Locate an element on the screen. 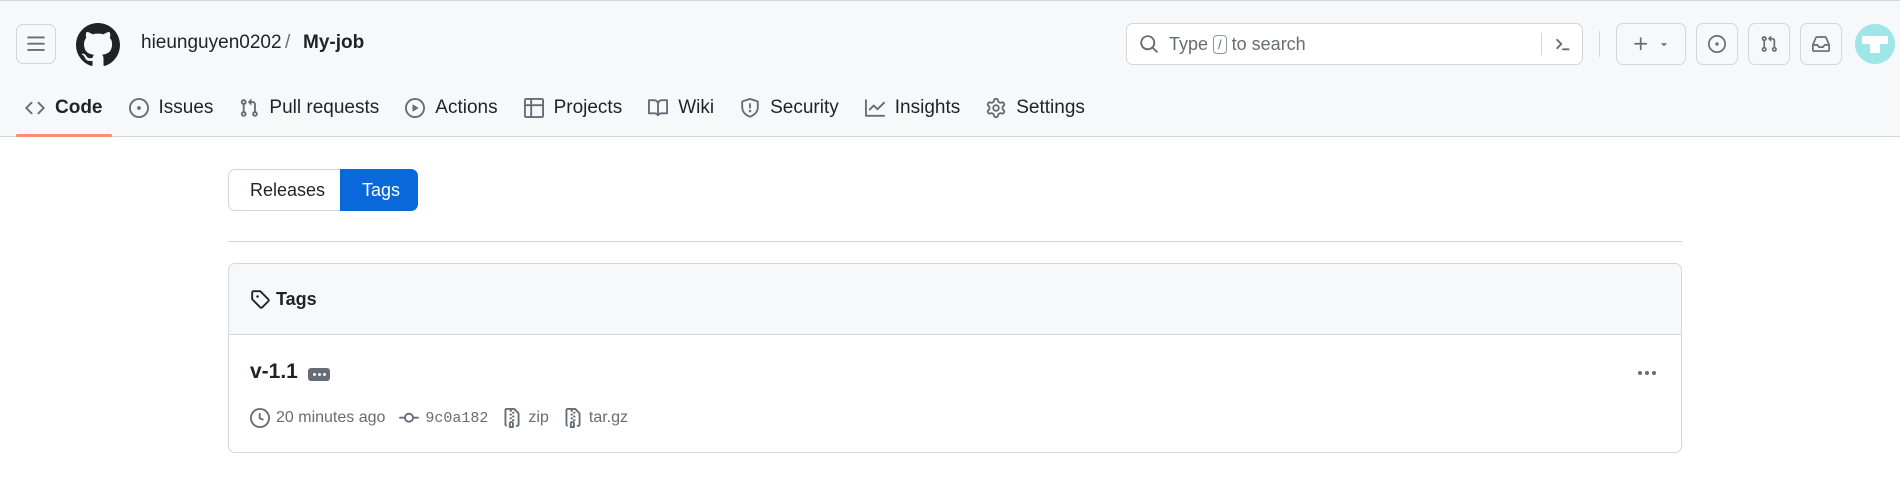  repo-owner-link: hieunguyen0202 is located at coordinates (211, 43).